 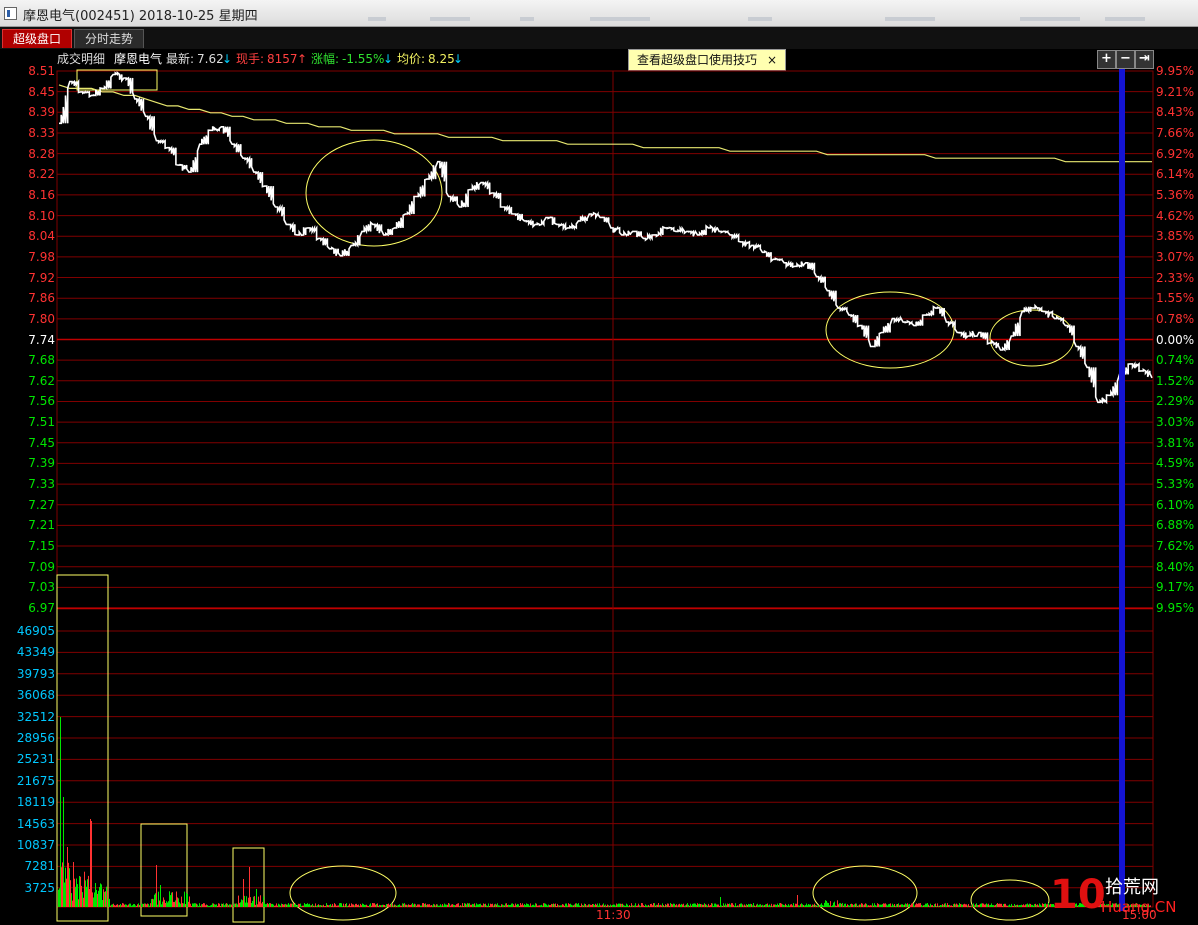 What do you see at coordinates (1122, 490) in the screenshot?
I see `crosshair-cursor` at bounding box center [1122, 490].